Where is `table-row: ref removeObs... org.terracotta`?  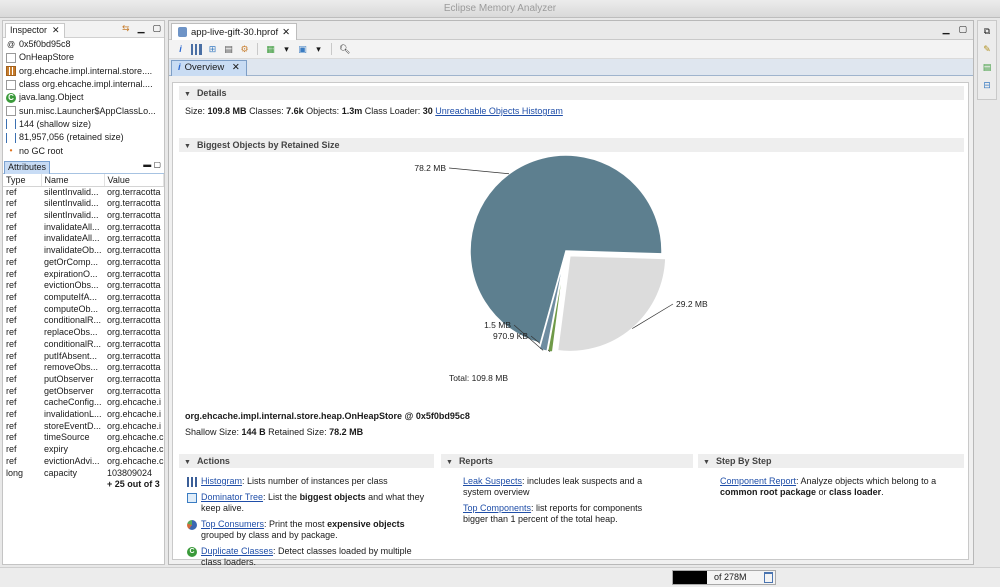 table-row: ref removeObs... org.terracotta is located at coordinates (83, 368).